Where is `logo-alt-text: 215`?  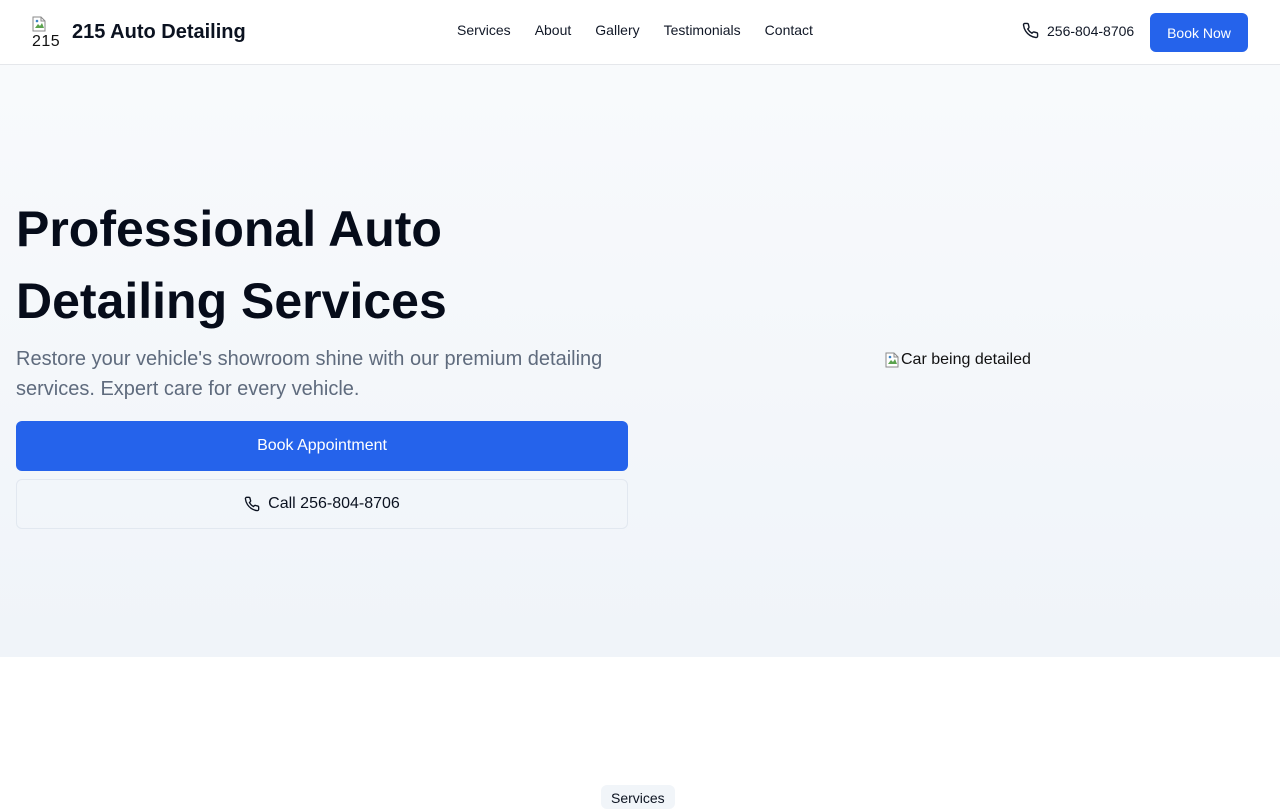
logo-alt-text: 215 is located at coordinates (46, 41).